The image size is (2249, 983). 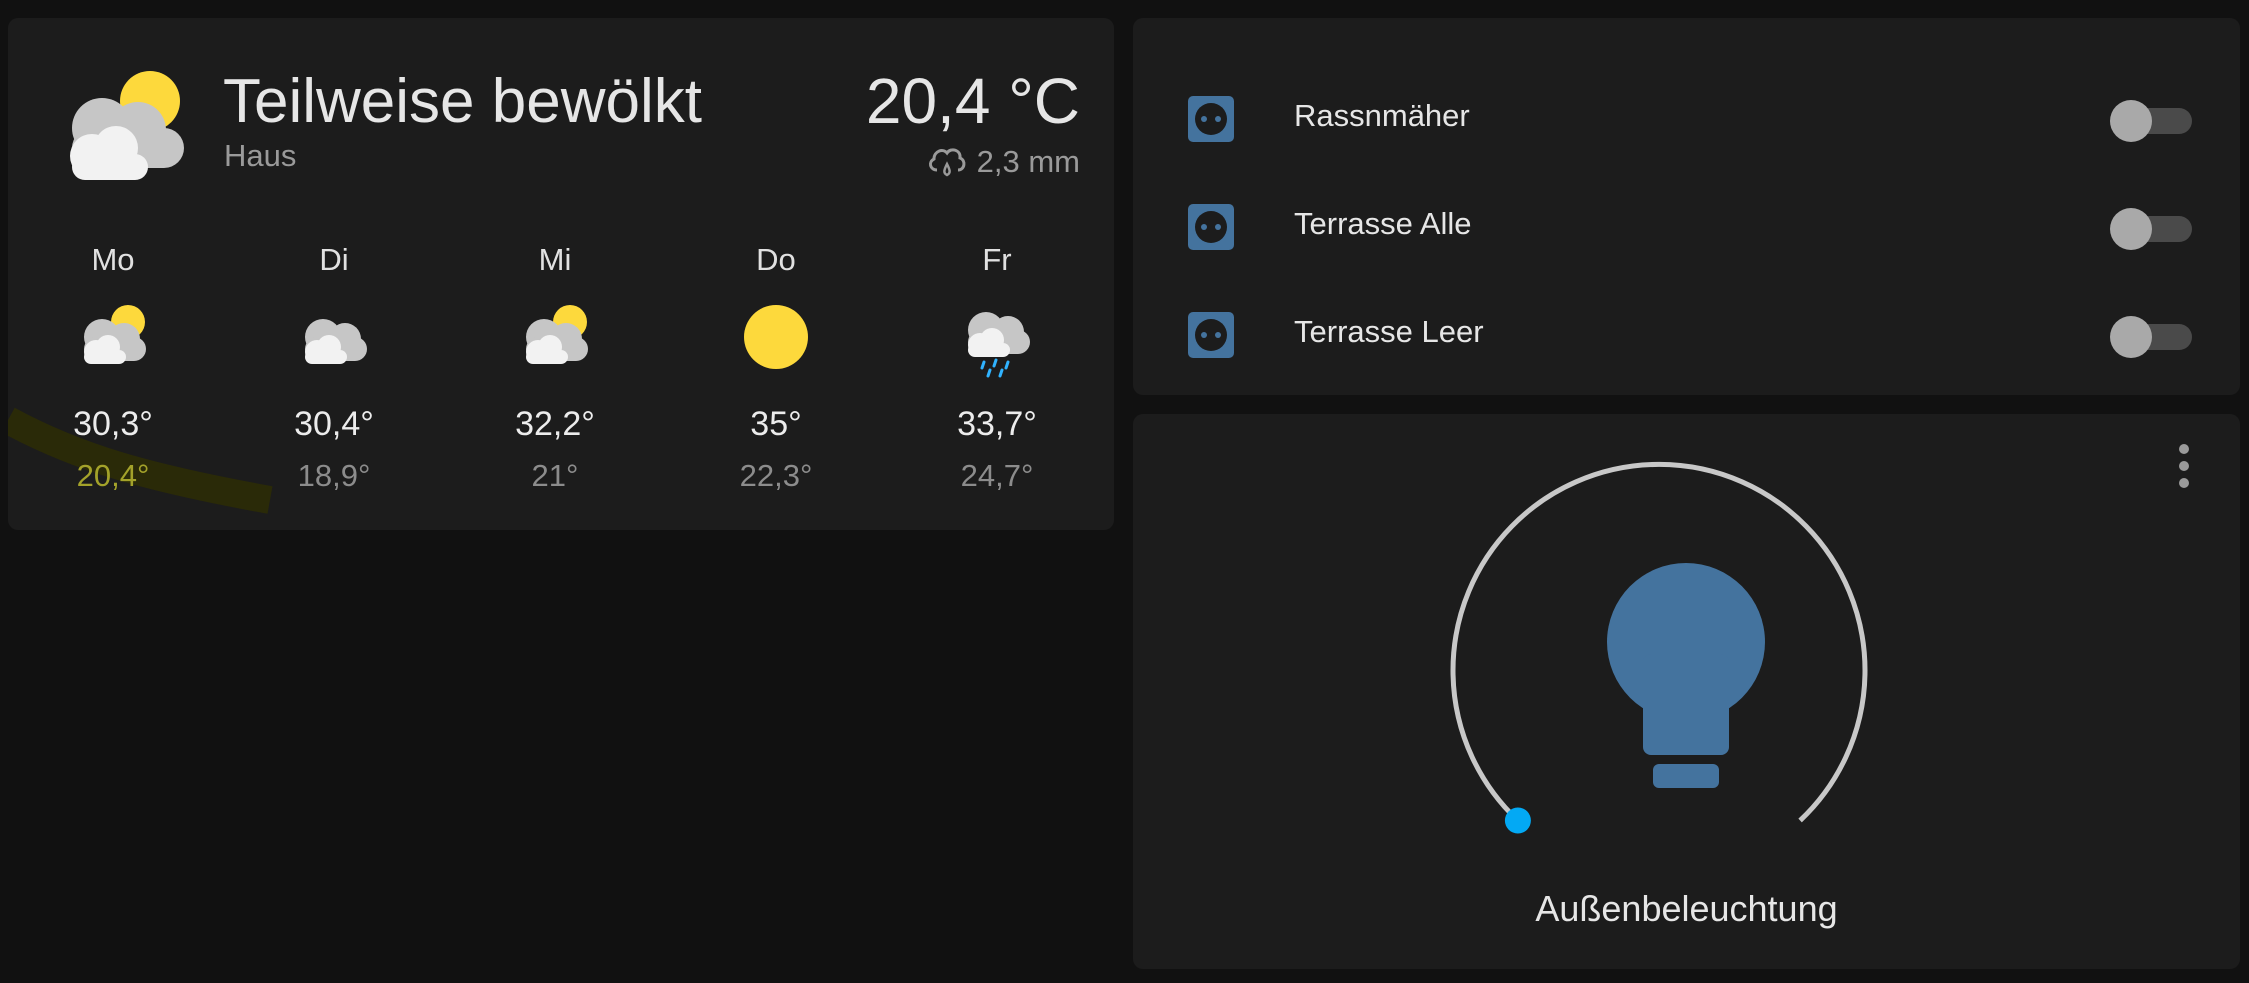 What do you see at coordinates (972, 101) in the screenshot?
I see `current-temperature: 20,4 °C` at bounding box center [972, 101].